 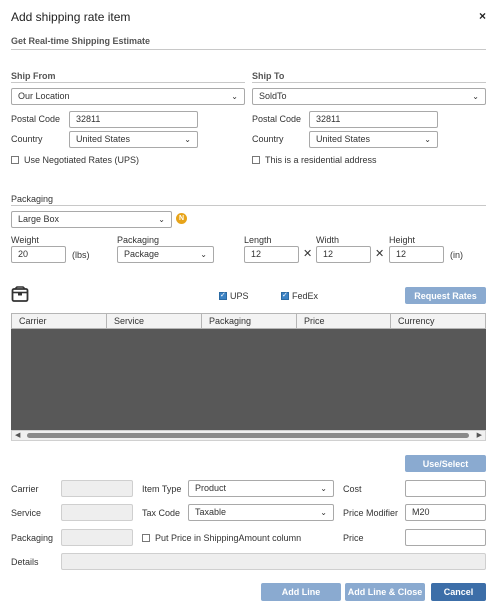 I want to click on ship-to-postal-input: 32811, so click(x=373, y=119).